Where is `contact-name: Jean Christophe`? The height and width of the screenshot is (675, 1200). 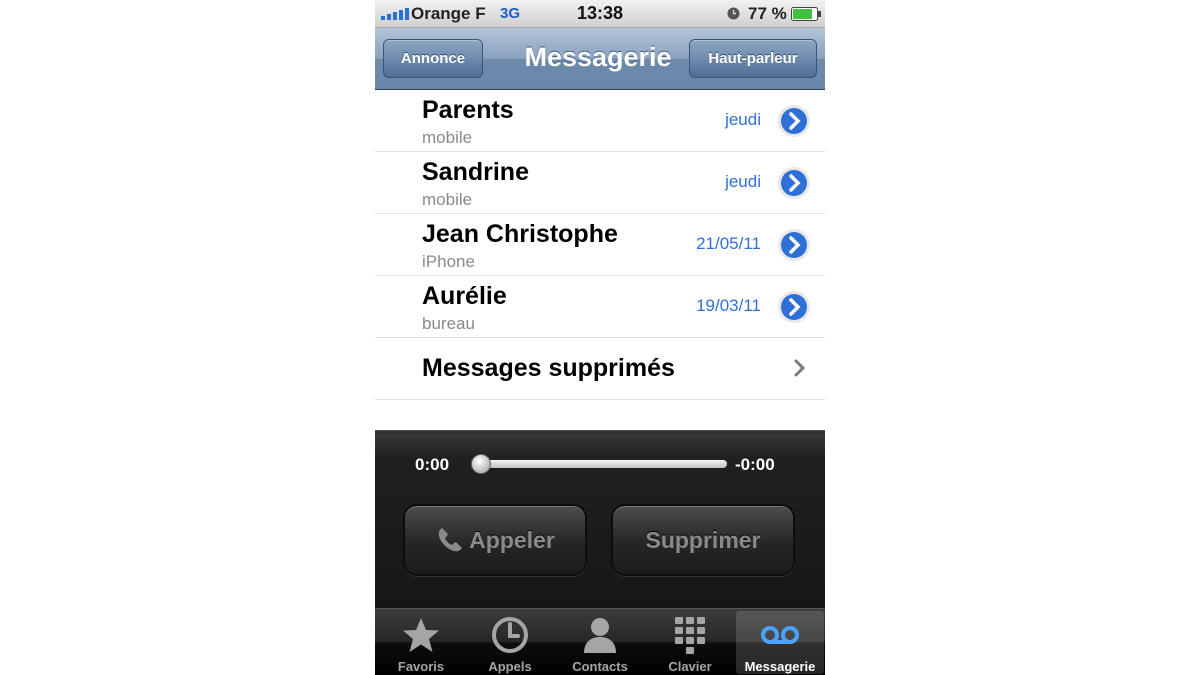
contact-name: Jean Christophe is located at coordinates (520, 234).